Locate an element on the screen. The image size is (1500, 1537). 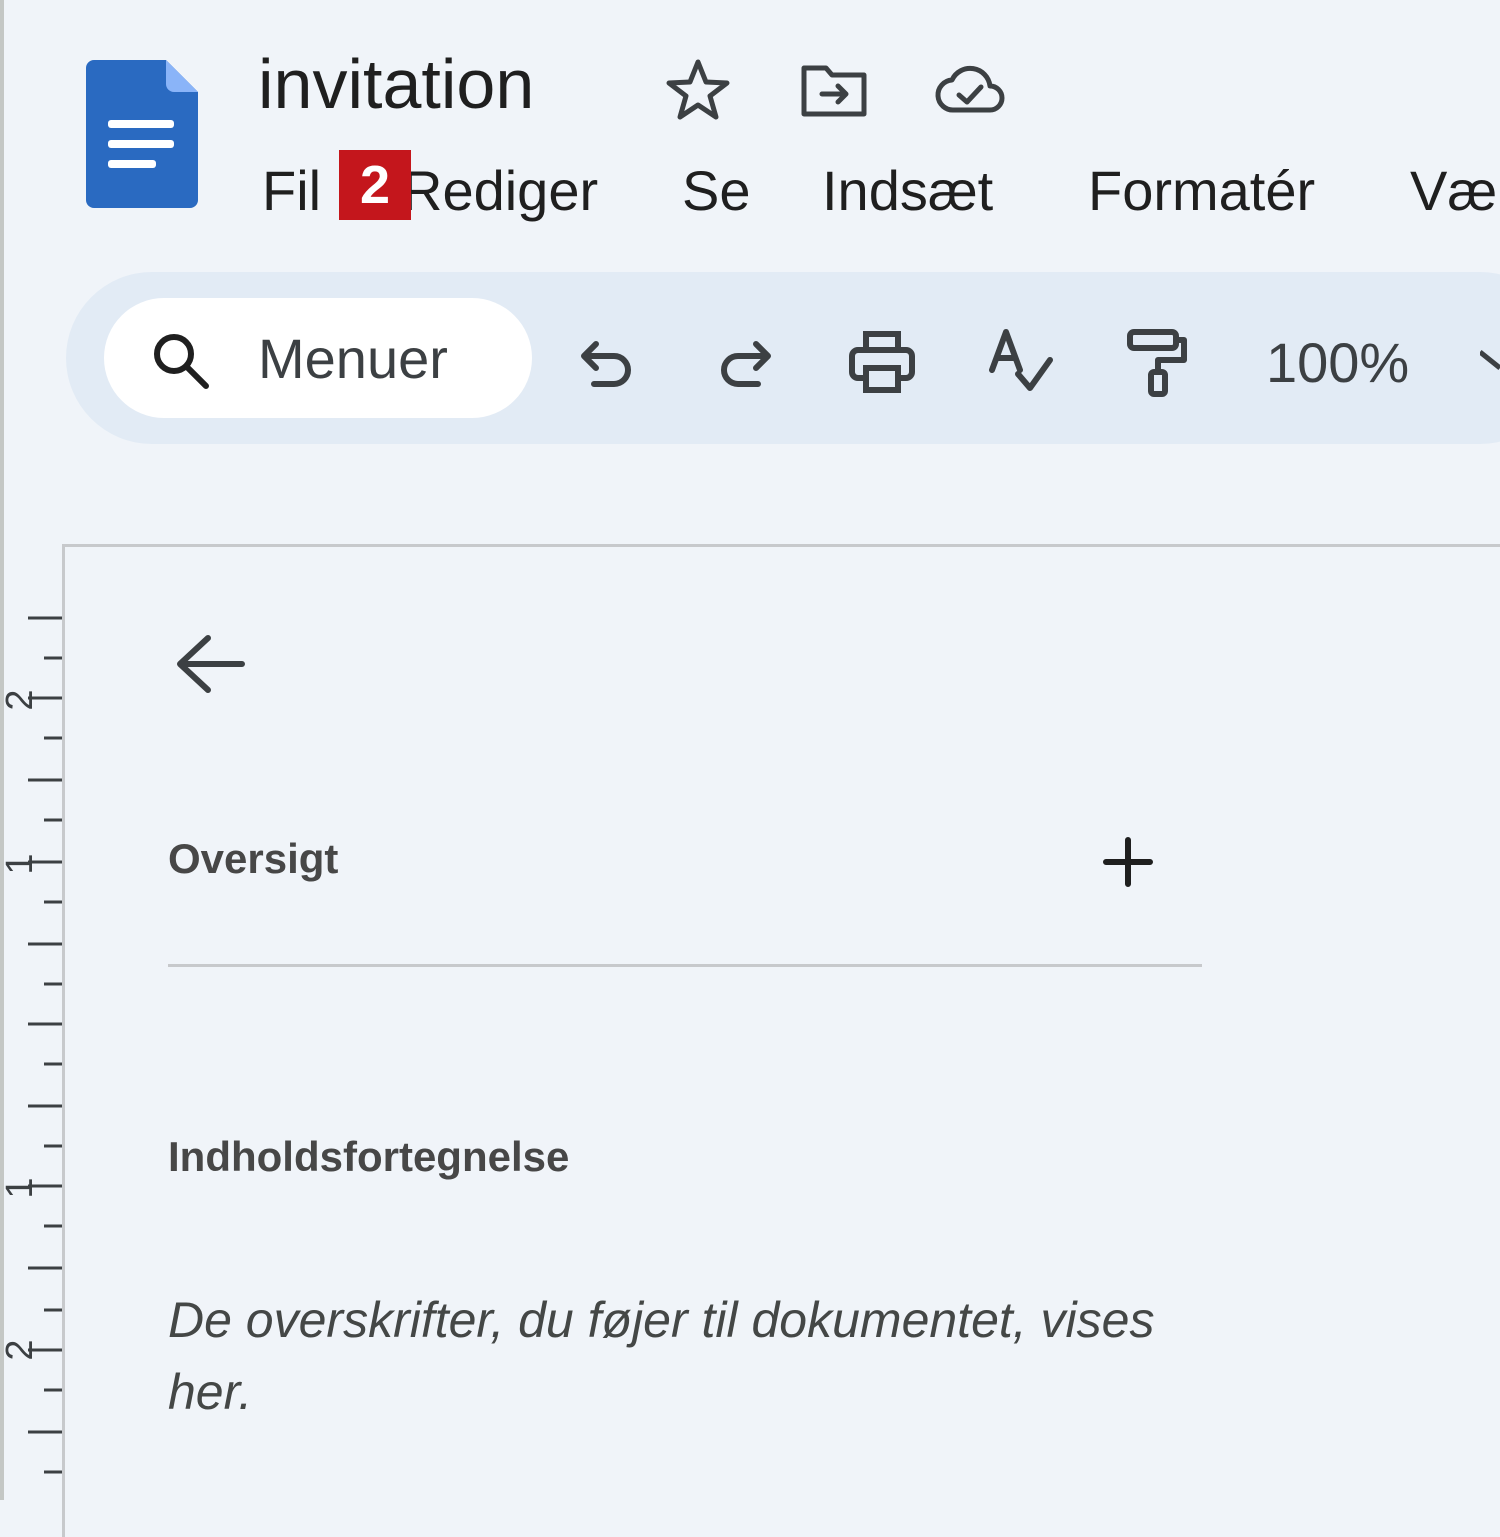
undo-icon is located at coordinates (608, 362).